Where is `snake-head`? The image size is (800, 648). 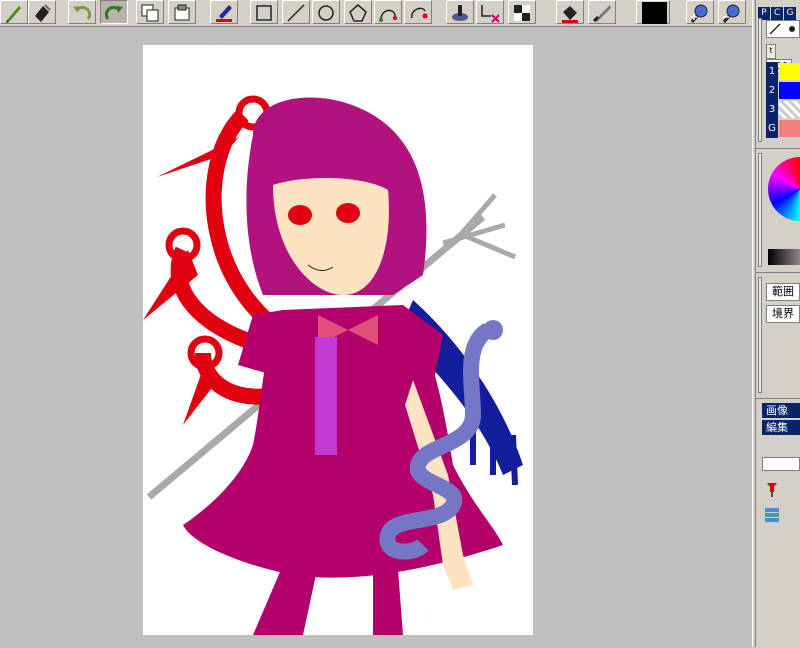
snake-head is located at coordinates (493, 330).